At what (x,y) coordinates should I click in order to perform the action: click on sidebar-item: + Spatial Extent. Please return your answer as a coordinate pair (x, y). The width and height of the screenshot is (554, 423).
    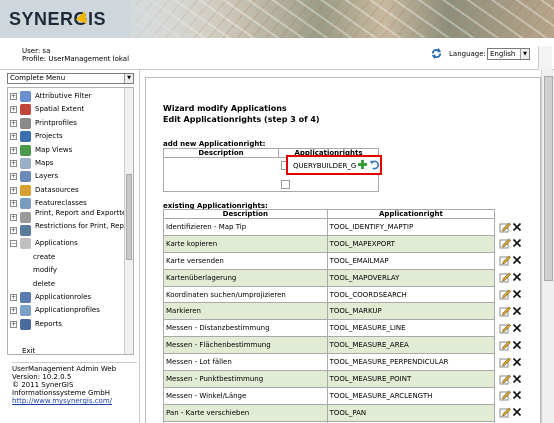
    Looking at the image, I should click on (66, 109).